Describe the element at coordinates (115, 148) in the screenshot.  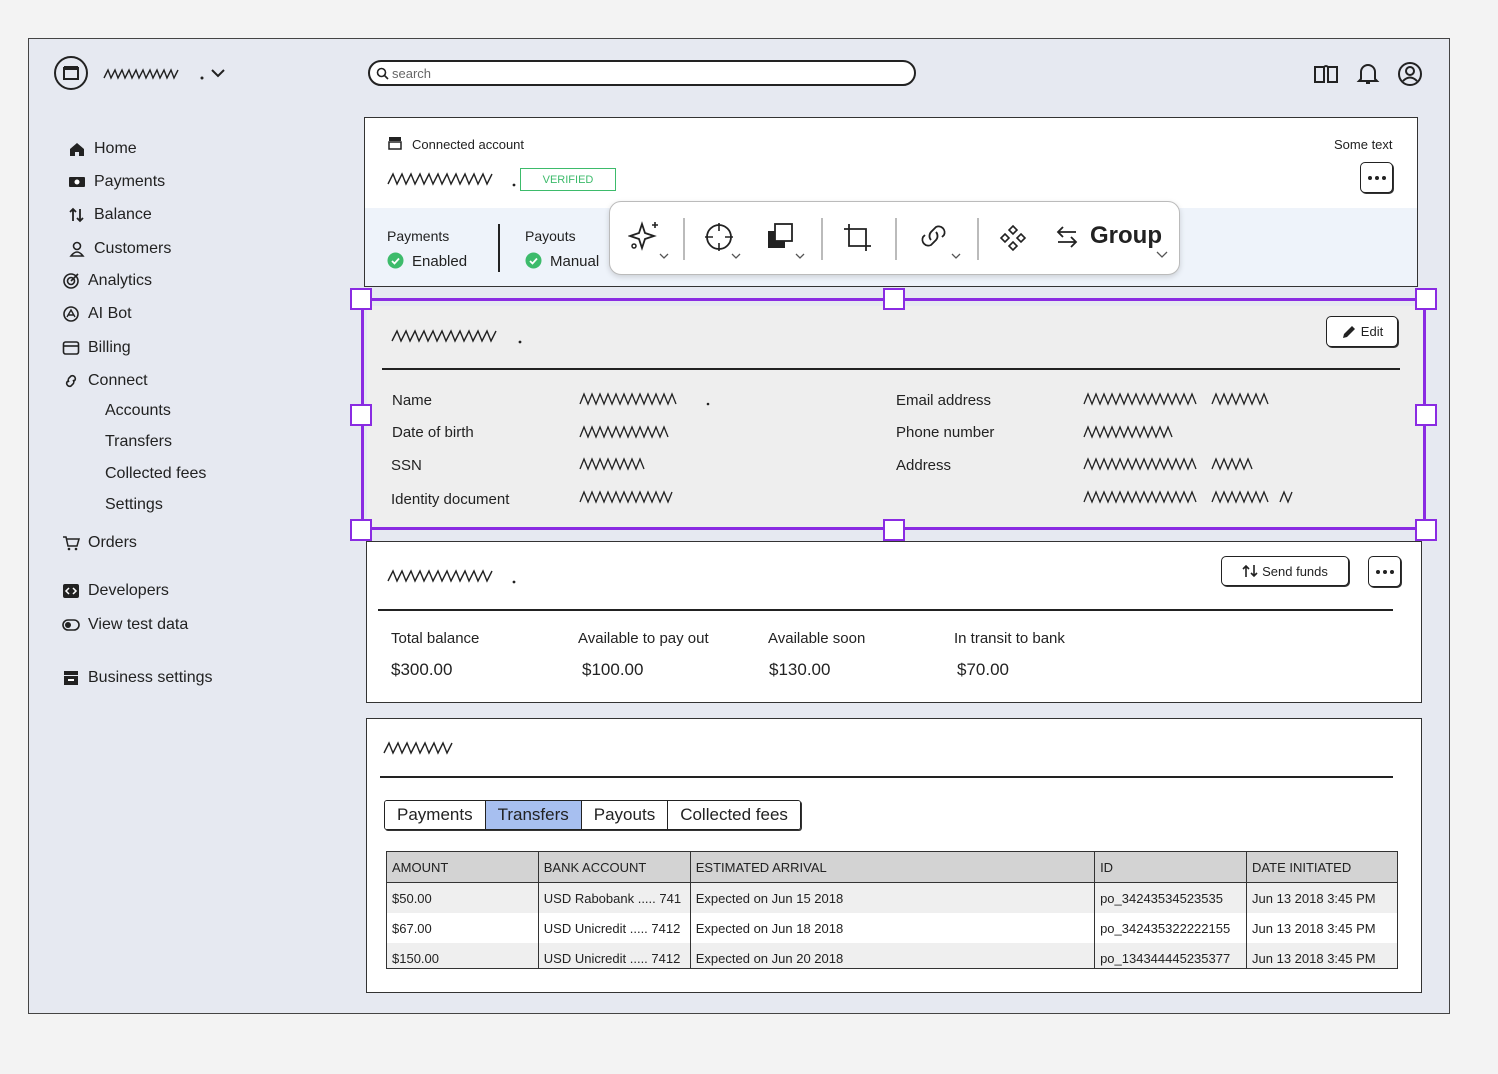
I see `sidebar-item-label: Home` at that location.